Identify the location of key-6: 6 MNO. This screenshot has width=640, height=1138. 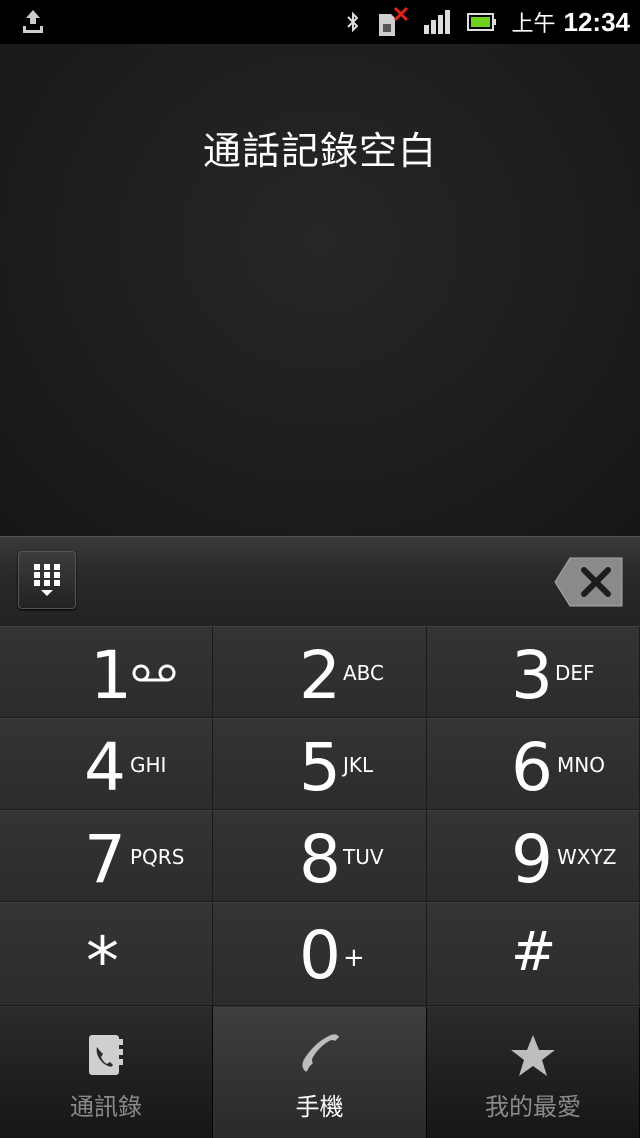
(533, 764).